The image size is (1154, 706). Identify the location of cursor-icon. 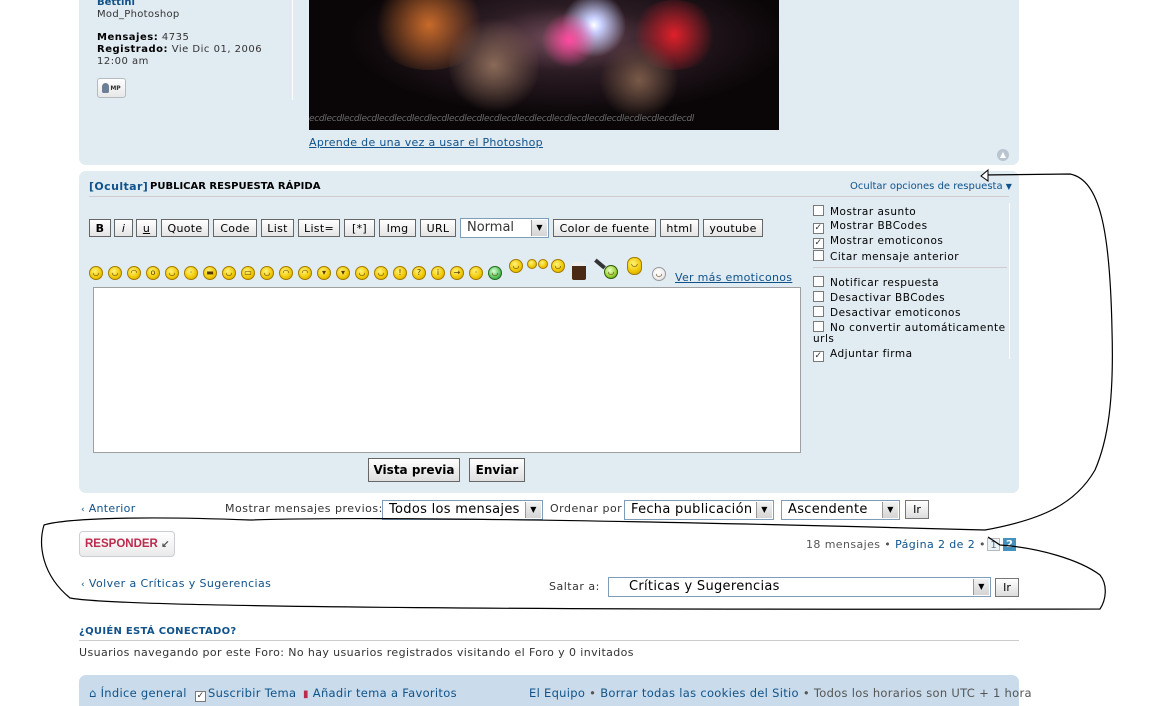
(984, 175).